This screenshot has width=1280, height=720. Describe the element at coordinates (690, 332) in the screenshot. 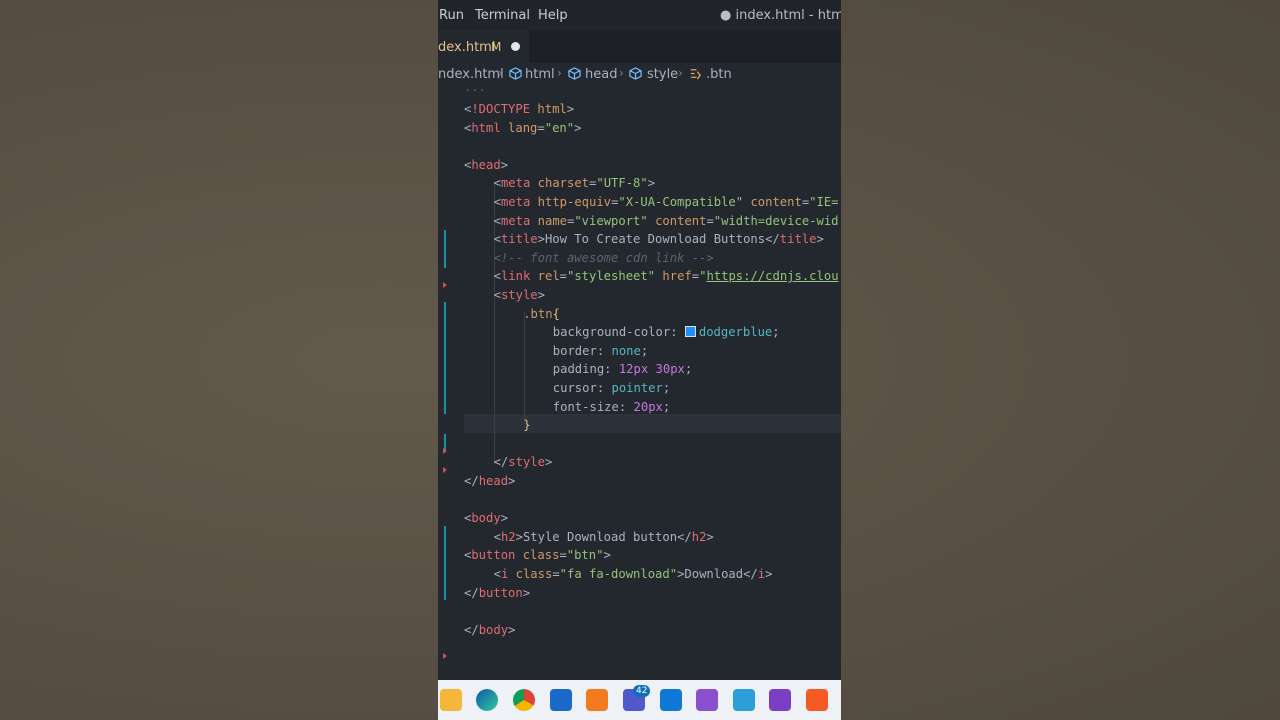

I see `color-swatch-icon` at that location.